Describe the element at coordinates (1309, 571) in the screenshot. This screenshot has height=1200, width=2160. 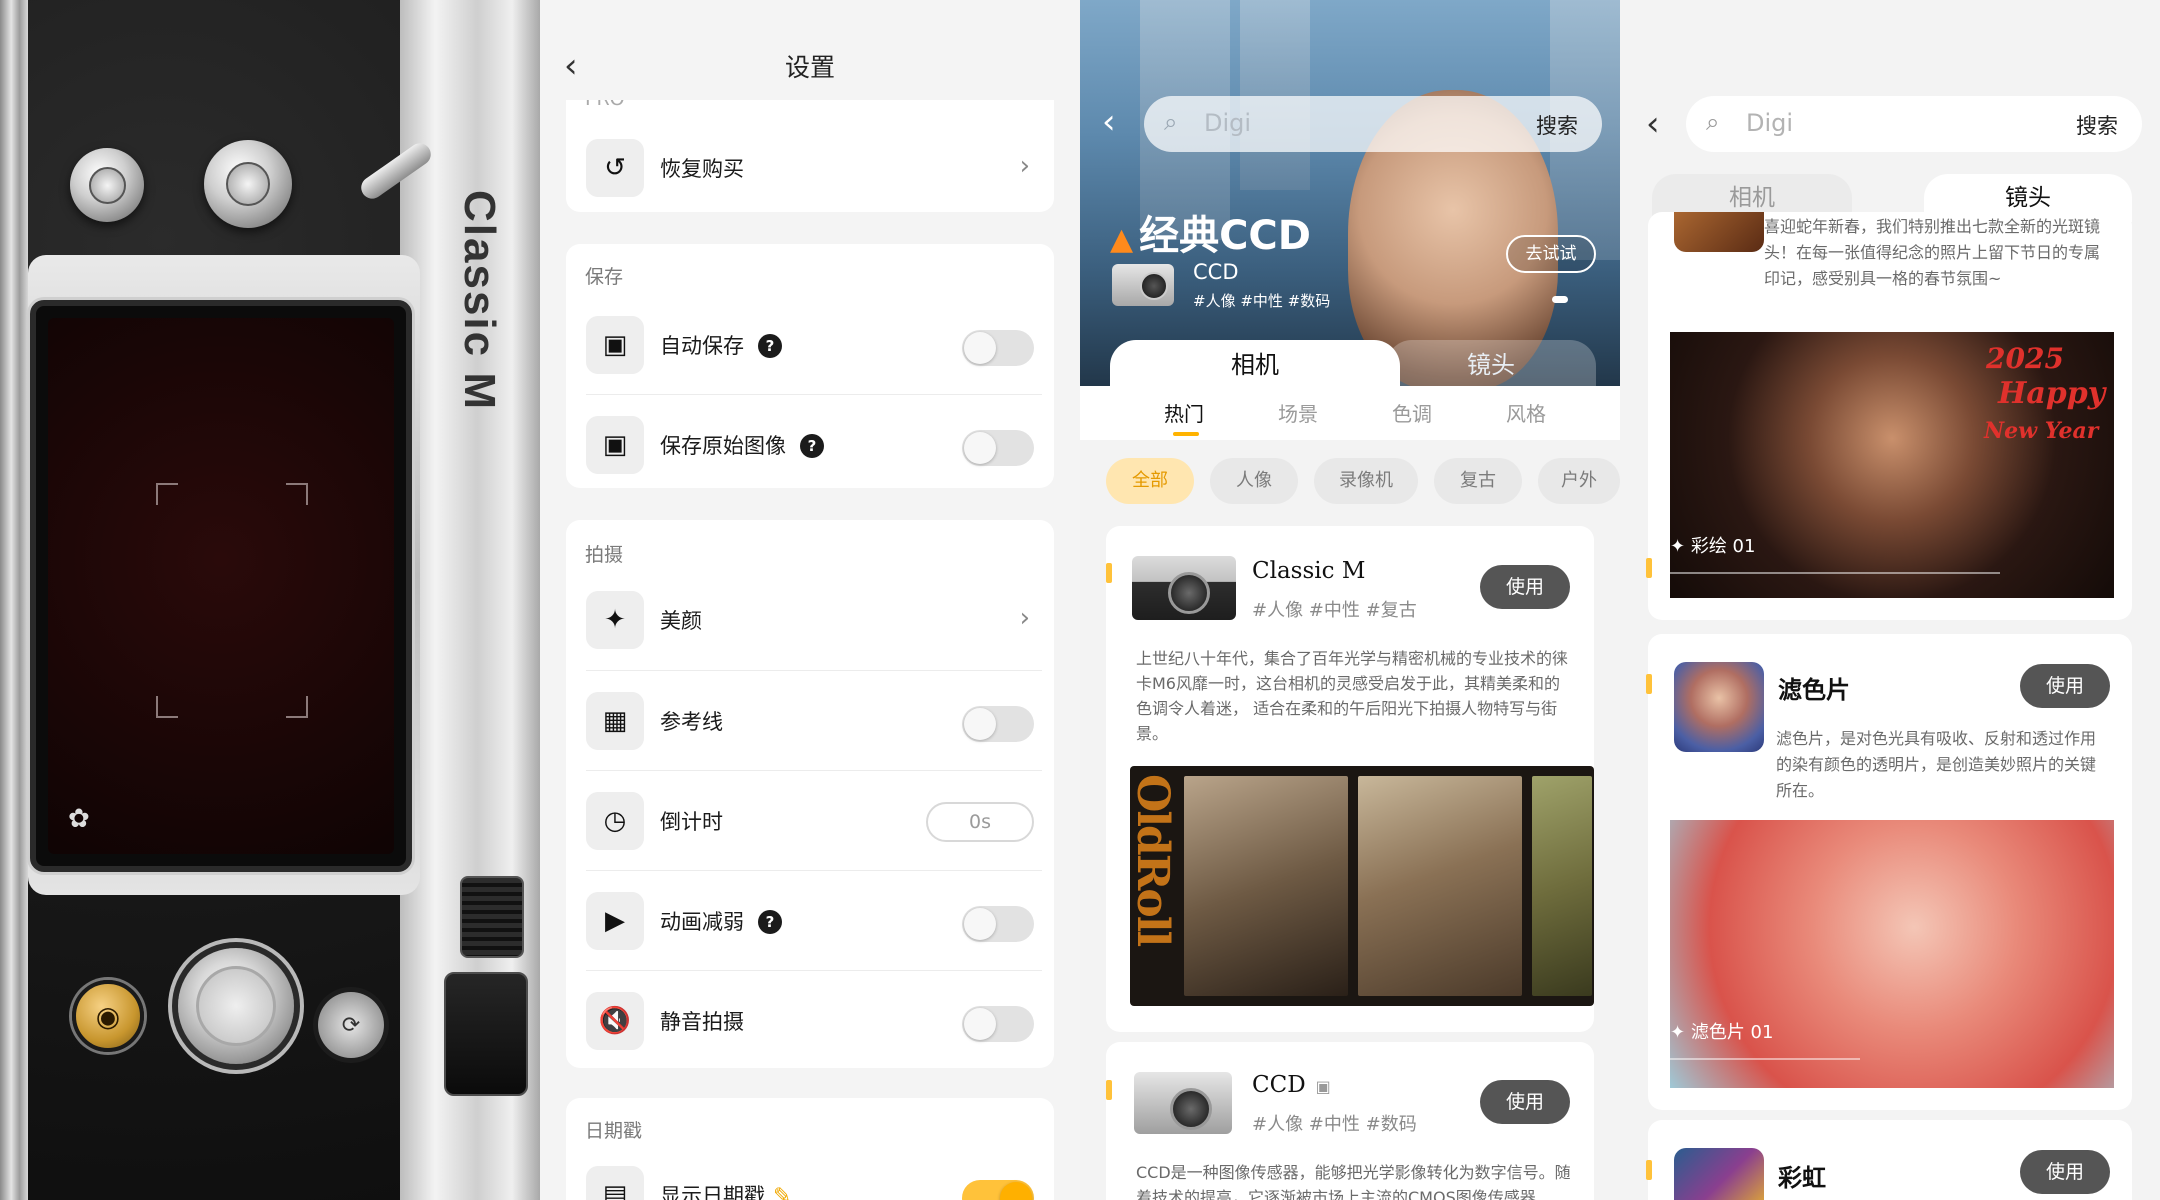
I see `item-name: Classic M` at that location.